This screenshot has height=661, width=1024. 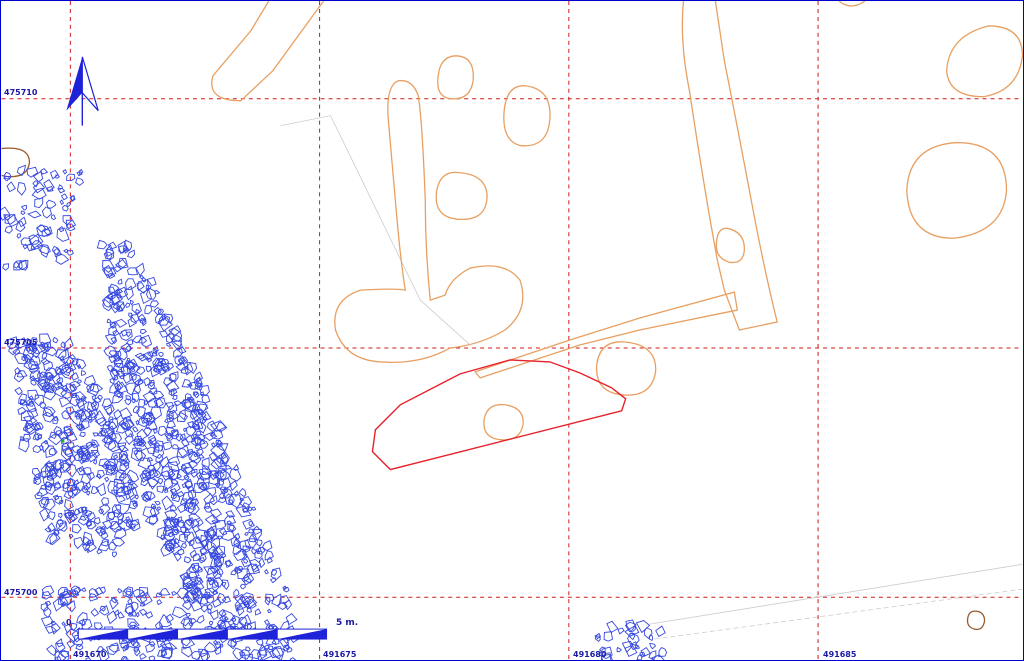 What do you see at coordinates (729, 166) in the screenshot?
I see `orange-linear-feature` at bounding box center [729, 166].